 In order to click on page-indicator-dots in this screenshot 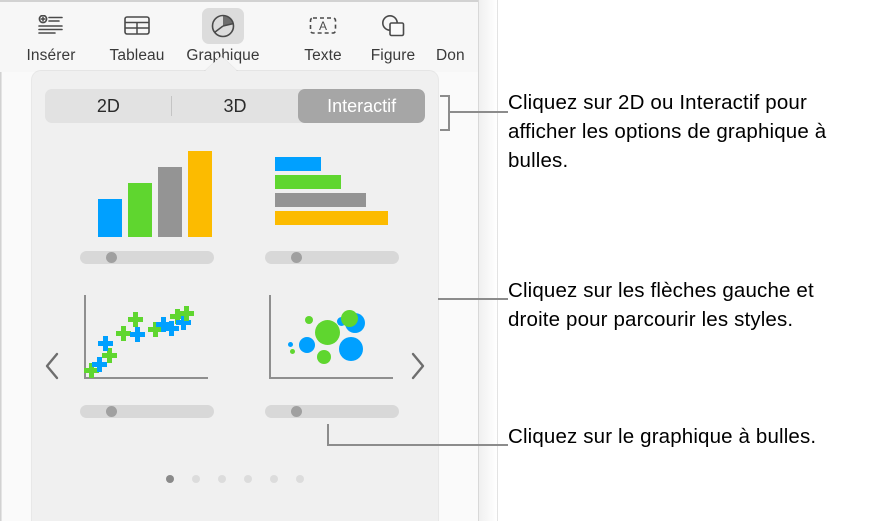, I will do `click(235, 479)`.